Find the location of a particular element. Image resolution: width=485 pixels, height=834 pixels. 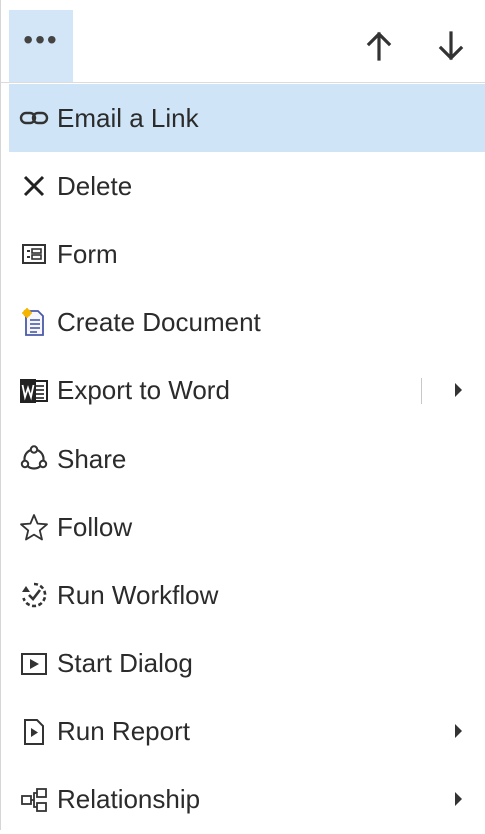

move-up-button is located at coordinates (379, 46).